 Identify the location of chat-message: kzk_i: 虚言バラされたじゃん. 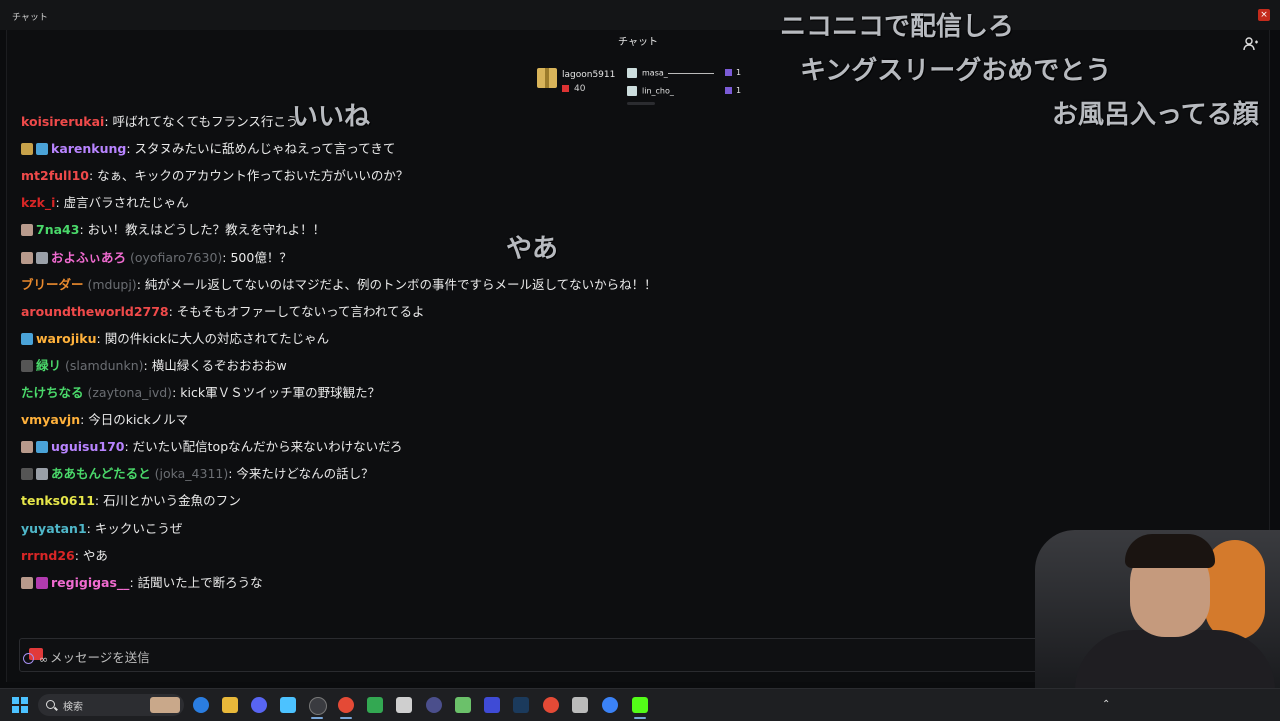
(105, 203).